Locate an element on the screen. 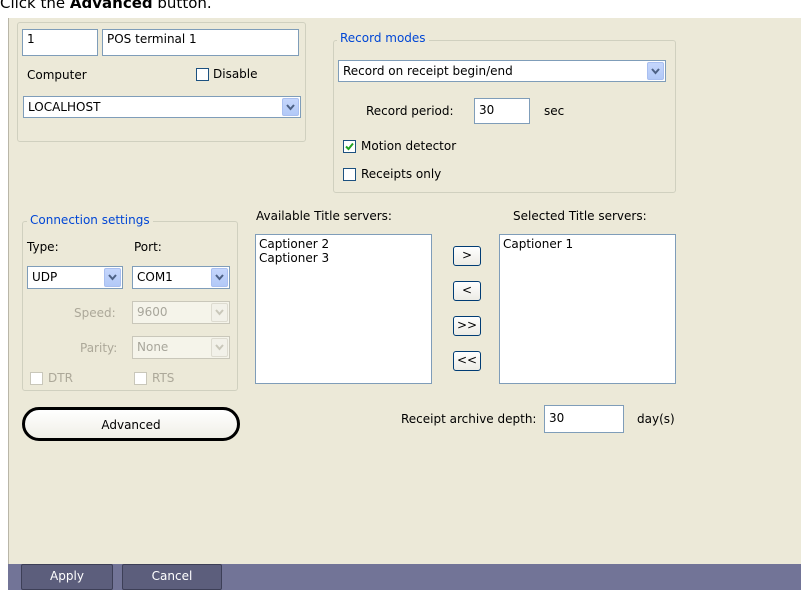  type-select-value: UDP is located at coordinates (45, 277).